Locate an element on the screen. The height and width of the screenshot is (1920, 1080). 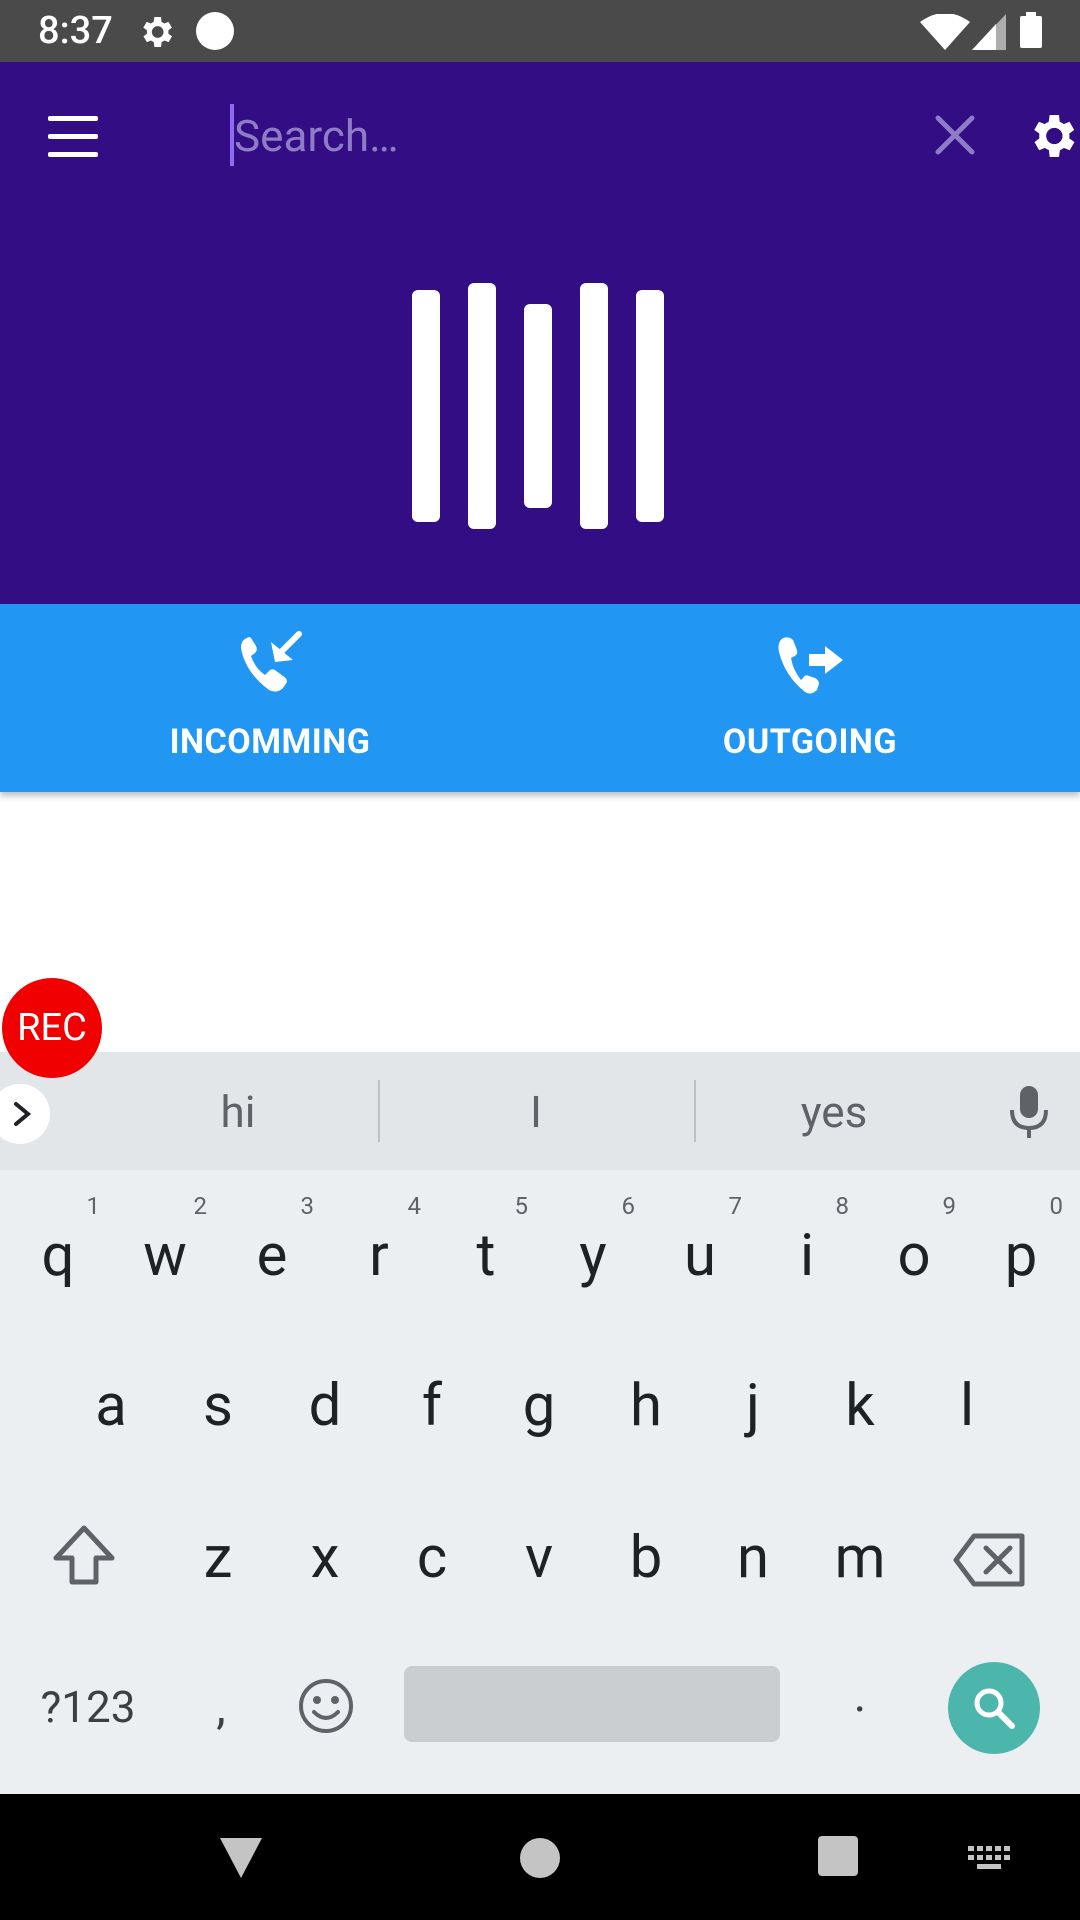
key-b: b is located at coordinates (646, 1556).